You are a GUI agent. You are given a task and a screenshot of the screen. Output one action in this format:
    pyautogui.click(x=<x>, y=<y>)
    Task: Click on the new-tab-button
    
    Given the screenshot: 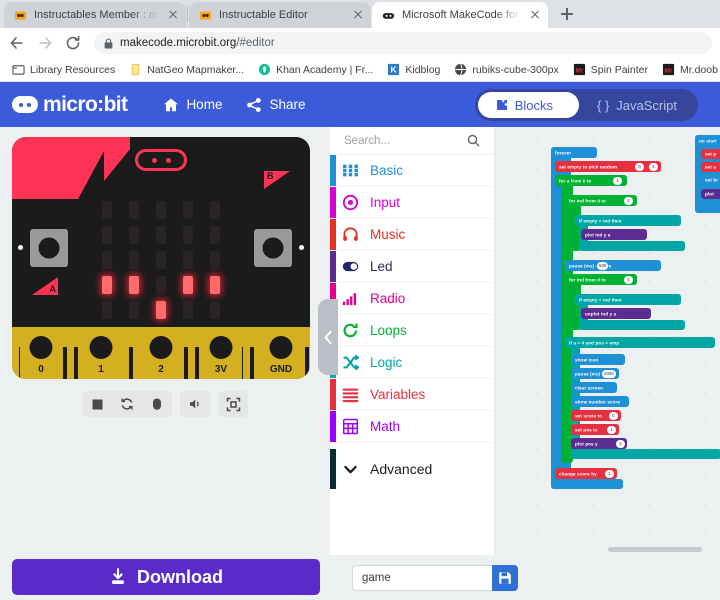 What is the action you would take?
    pyautogui.click(x=567, y=14)
    